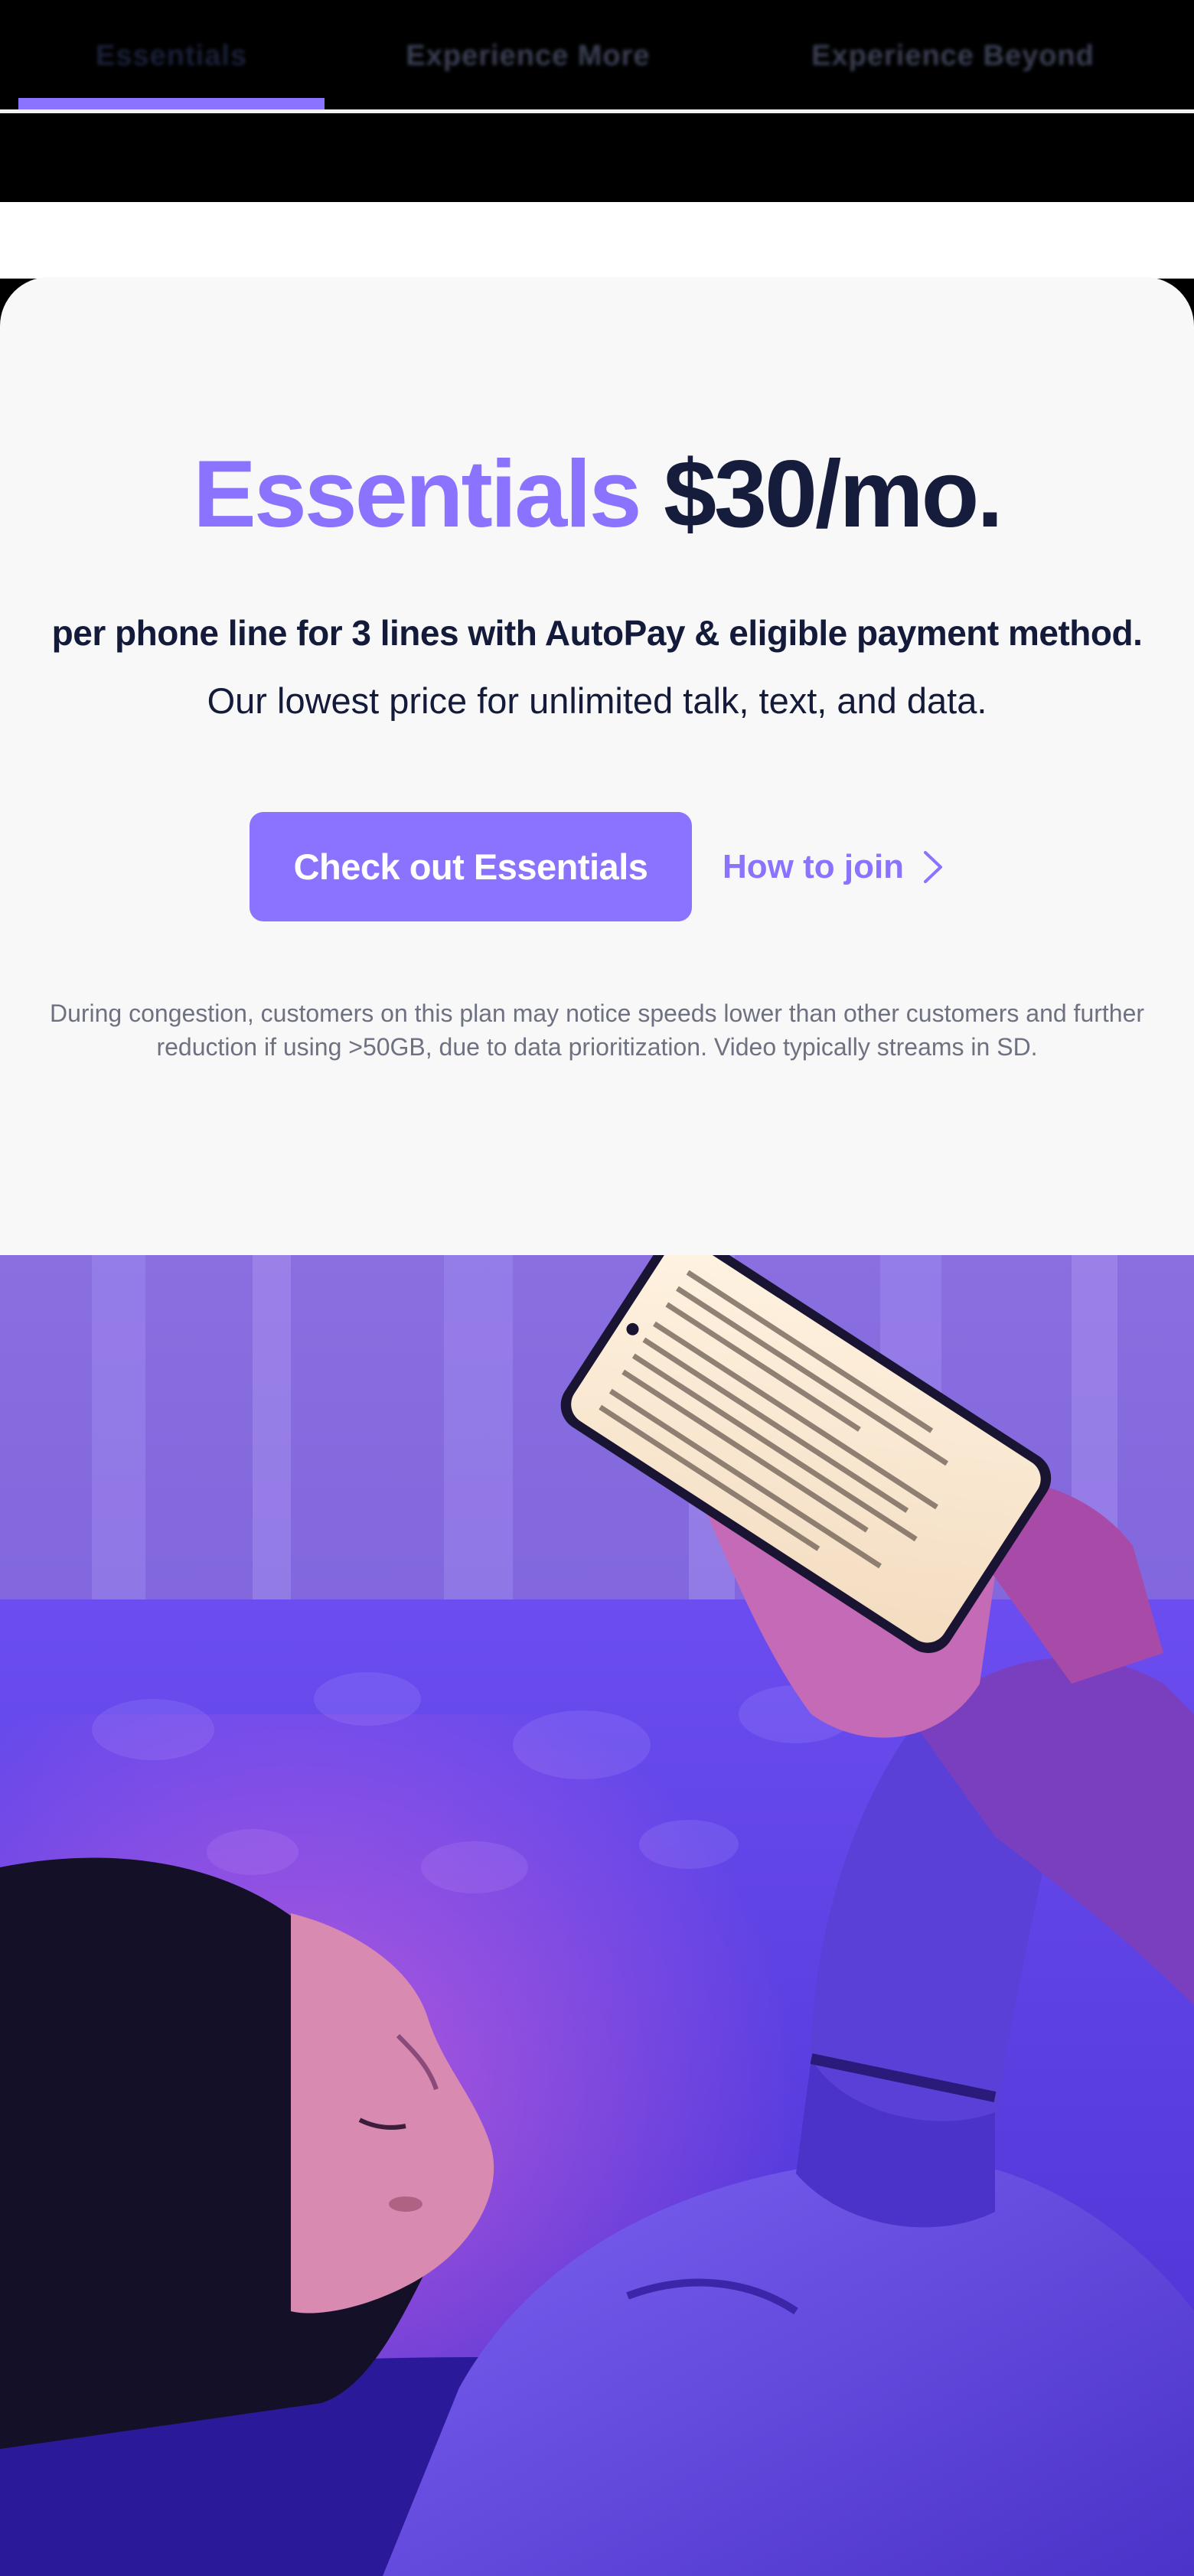  I want to click on plan-price: $30/mo., so click(834, 494).